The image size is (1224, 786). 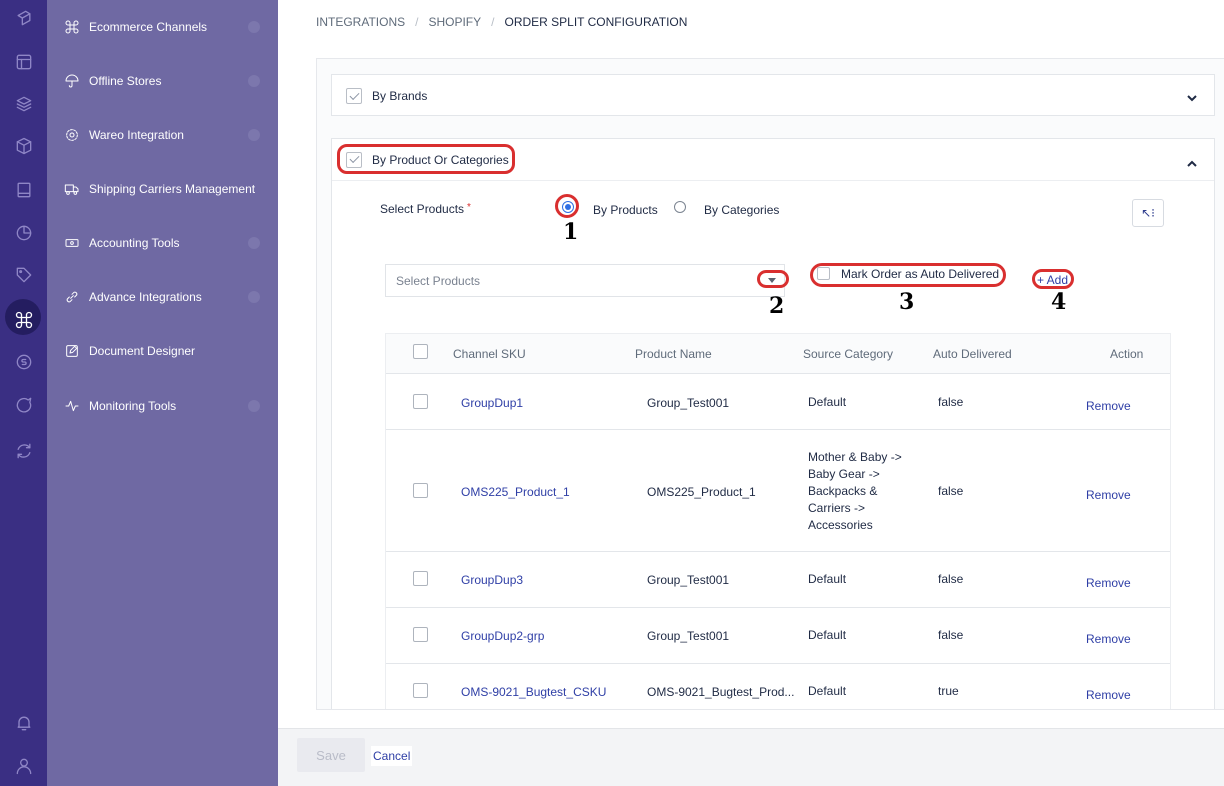 What do you see at coordinates (454, 22) in the screenshot?
I see `breadcrumb-shopify: SHOPIFY` at bounding box center [454, 22].